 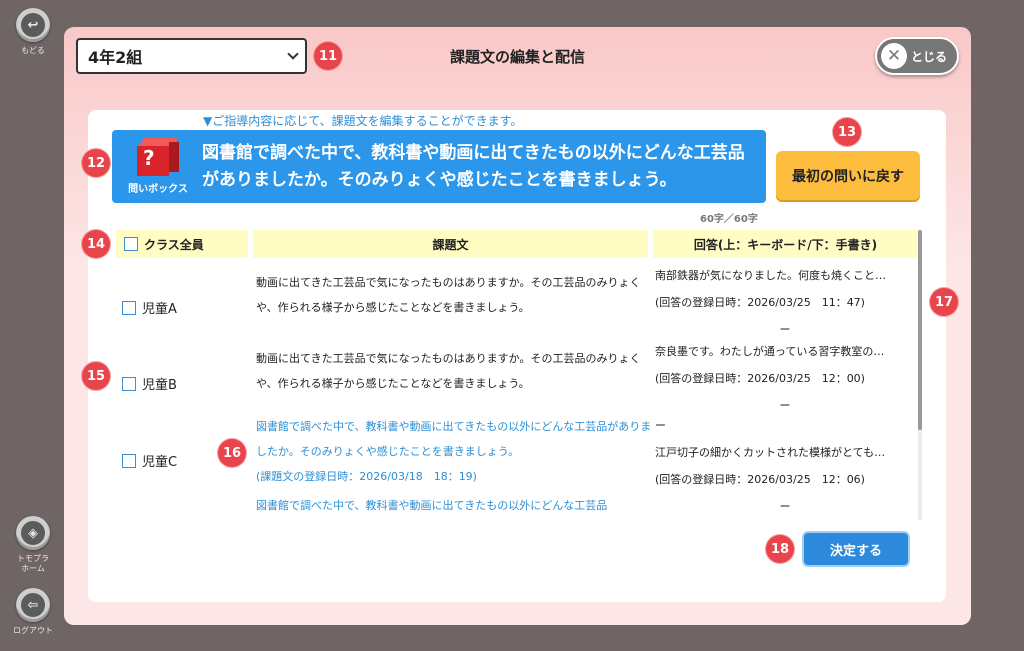 What do you see at coordinates (160, 462) in the screenshot?
I see `student-name: 児童C` at bounding box center [160, 462].